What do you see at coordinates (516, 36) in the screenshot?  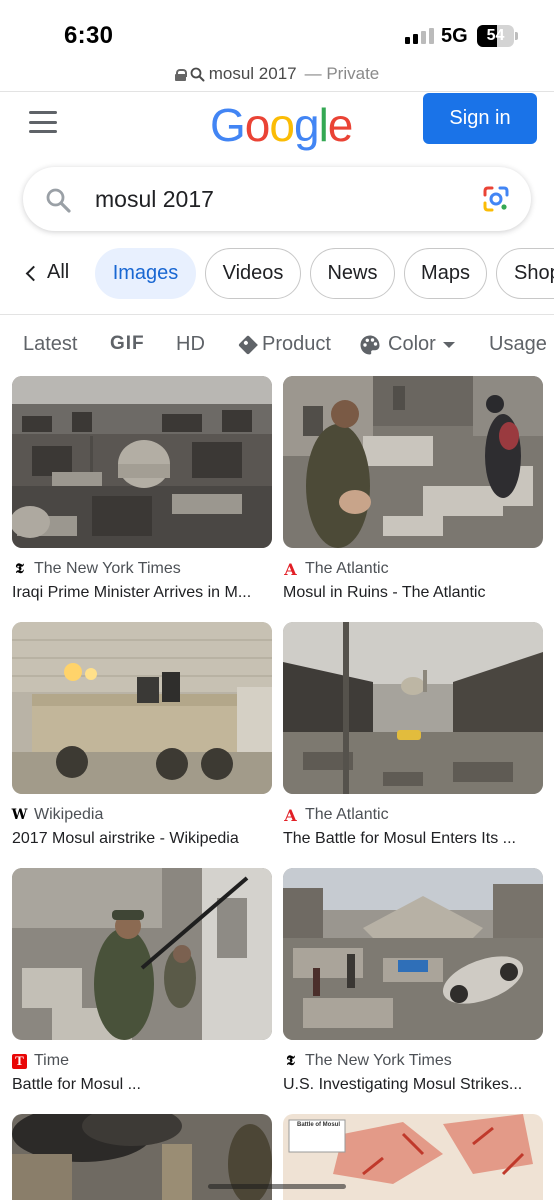 I see `battery-tip` at bounding box center [516, 36].